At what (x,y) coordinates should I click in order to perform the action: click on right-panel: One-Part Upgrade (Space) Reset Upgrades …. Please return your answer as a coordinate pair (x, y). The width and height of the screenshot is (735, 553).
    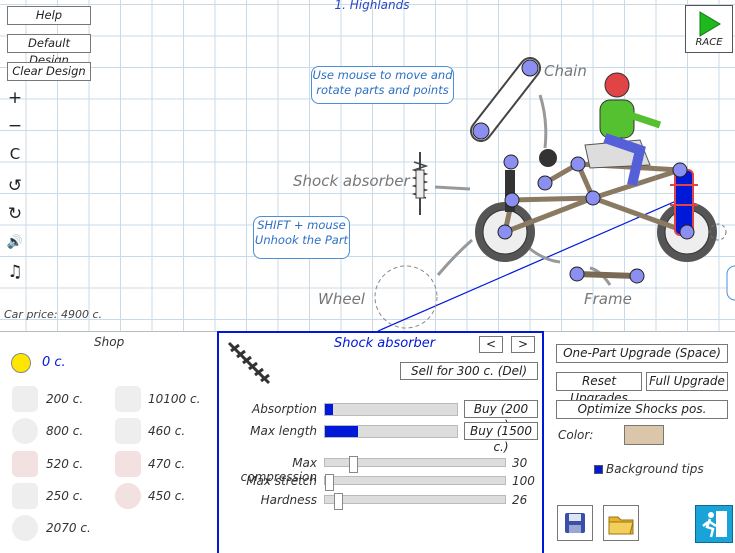
    Looking at the image, I should click on (640, 442).